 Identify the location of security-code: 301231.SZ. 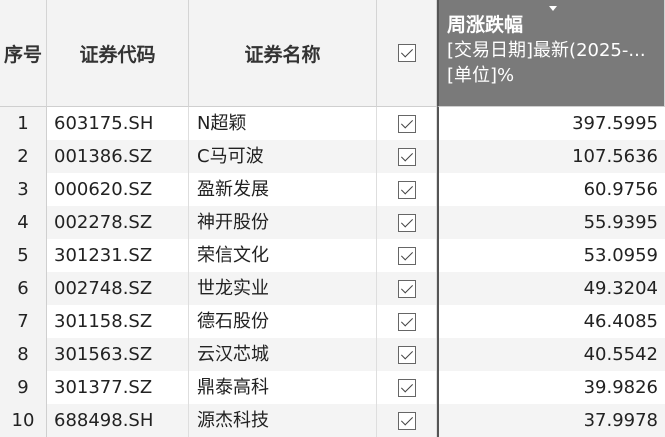
(118, 255).